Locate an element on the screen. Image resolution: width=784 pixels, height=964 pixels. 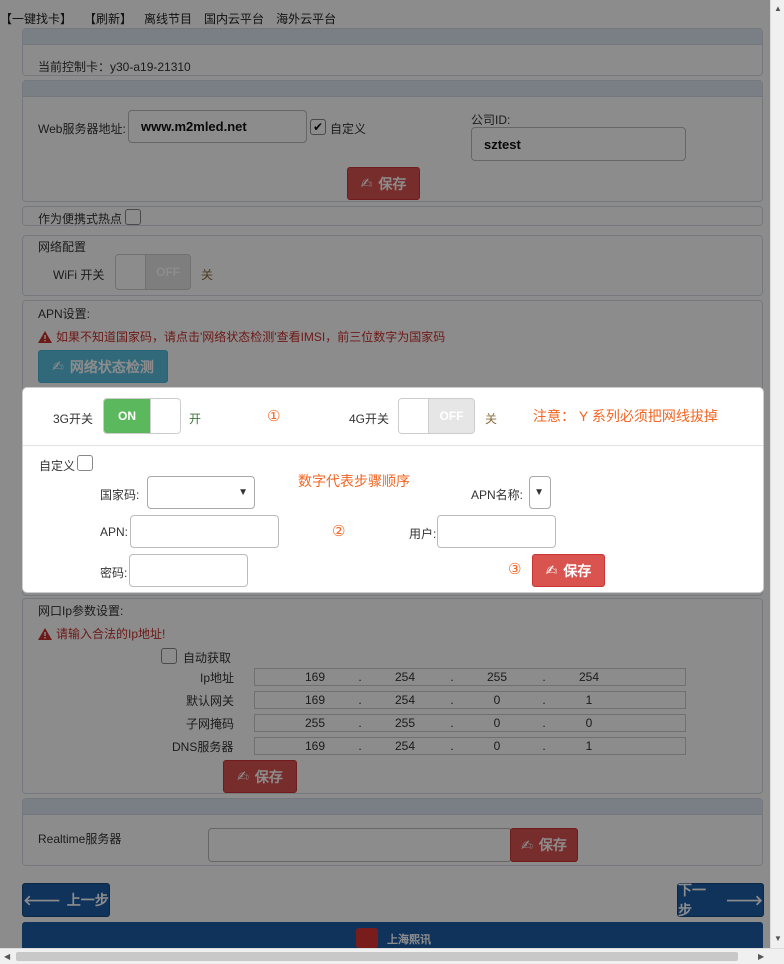
custom-checkbox is located at coordinates (85, 463).